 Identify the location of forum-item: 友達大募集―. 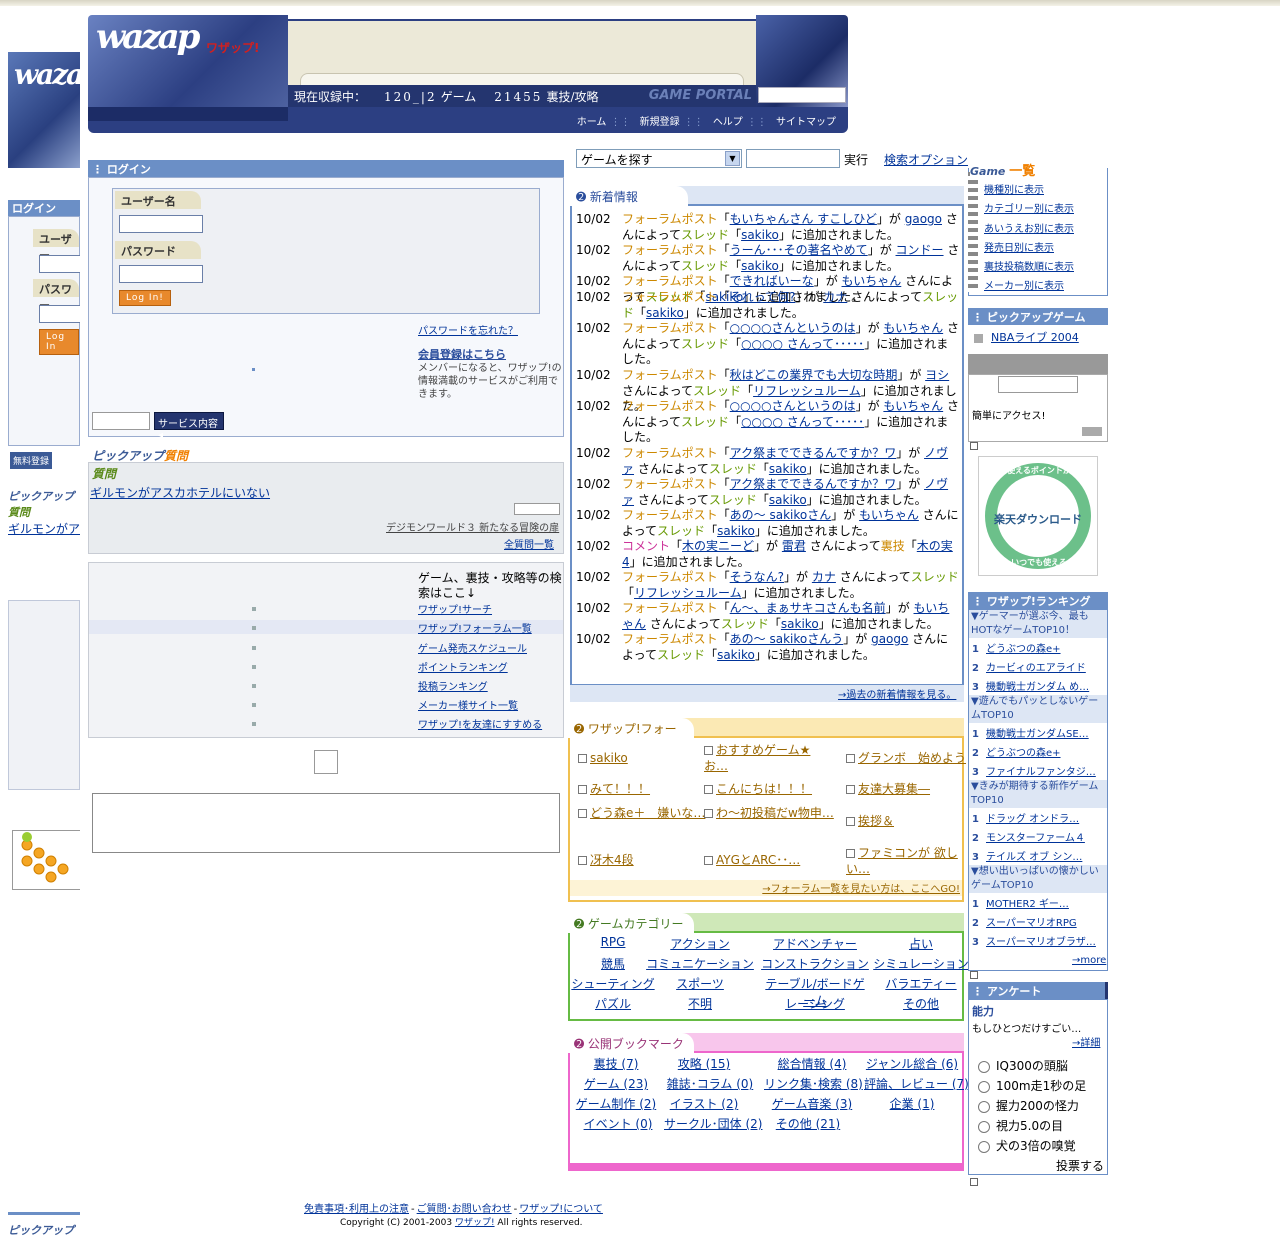
(911, 789).